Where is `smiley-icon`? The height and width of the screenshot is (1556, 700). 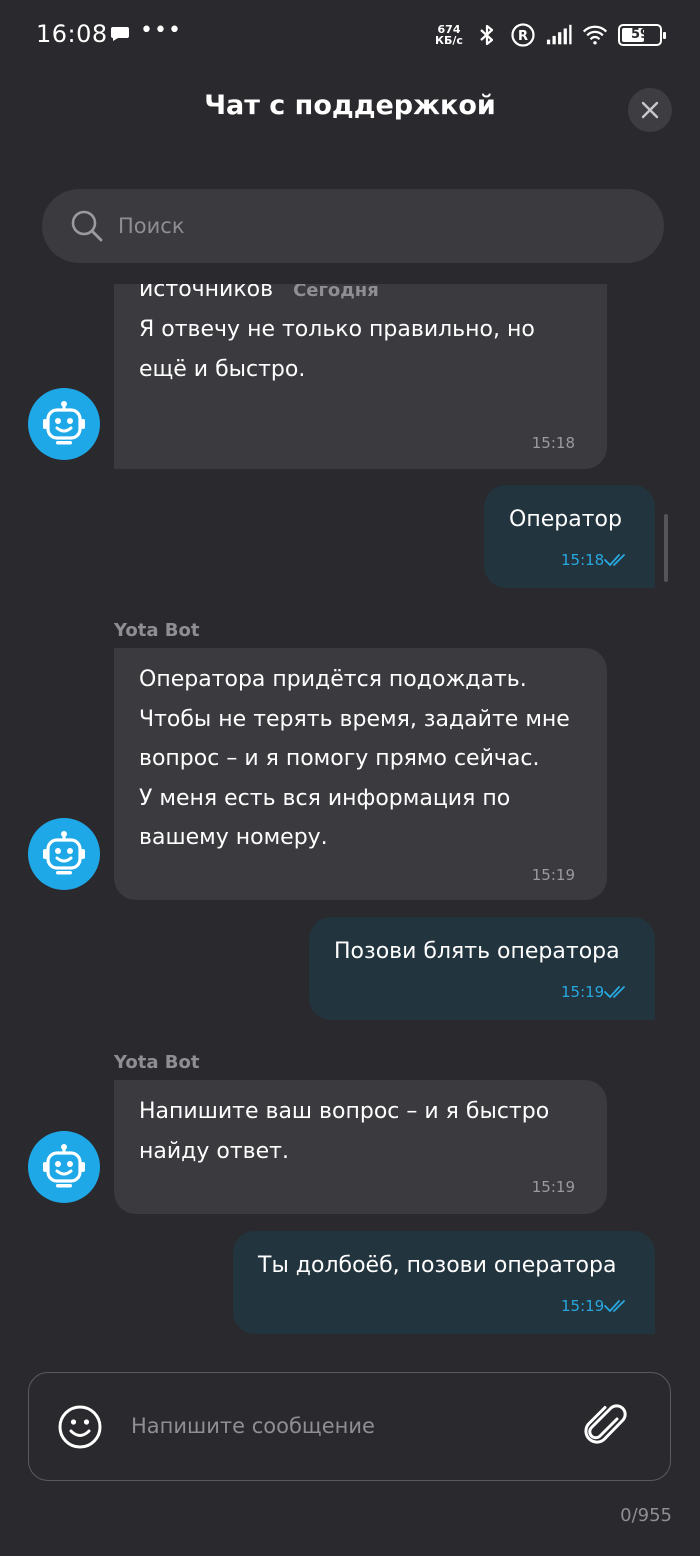 smiley-icon is located at coordinates (80, 1427).